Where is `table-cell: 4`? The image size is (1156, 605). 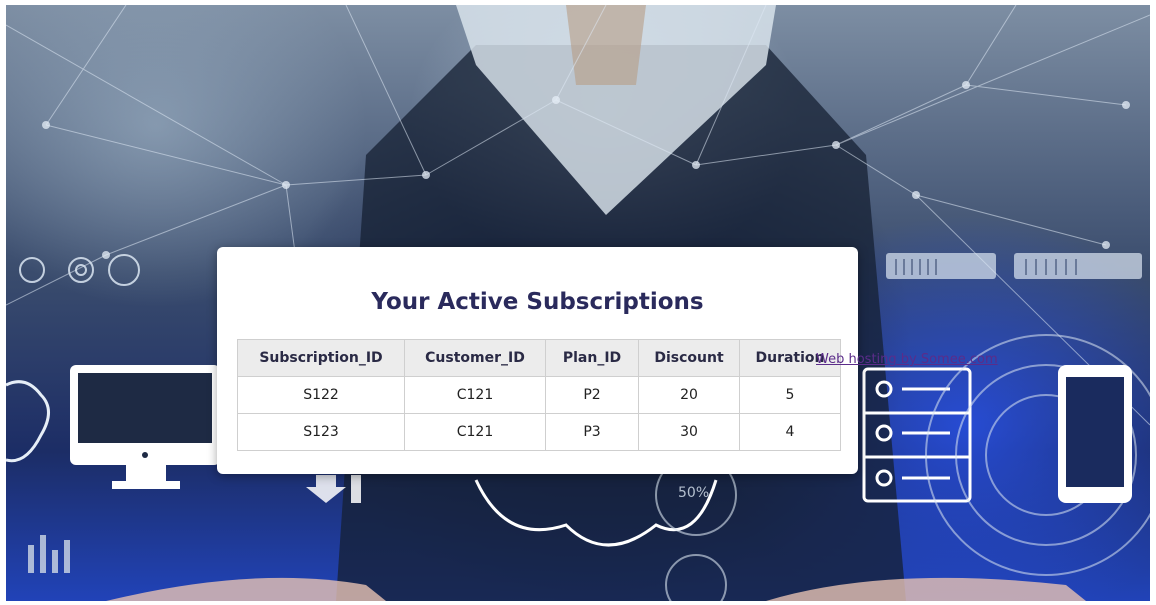 table-cell: 4 is located at coordinates (790, 432).